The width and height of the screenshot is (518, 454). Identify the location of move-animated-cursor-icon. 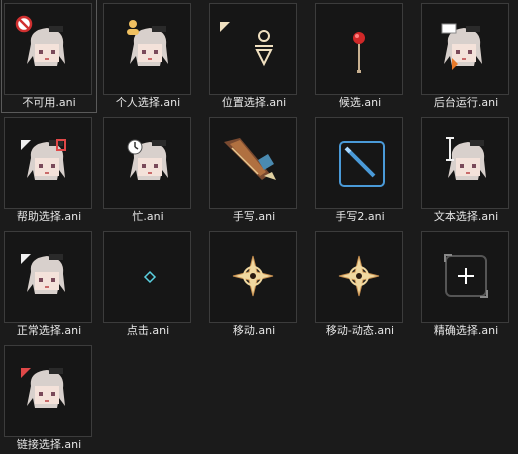
(359, 276).